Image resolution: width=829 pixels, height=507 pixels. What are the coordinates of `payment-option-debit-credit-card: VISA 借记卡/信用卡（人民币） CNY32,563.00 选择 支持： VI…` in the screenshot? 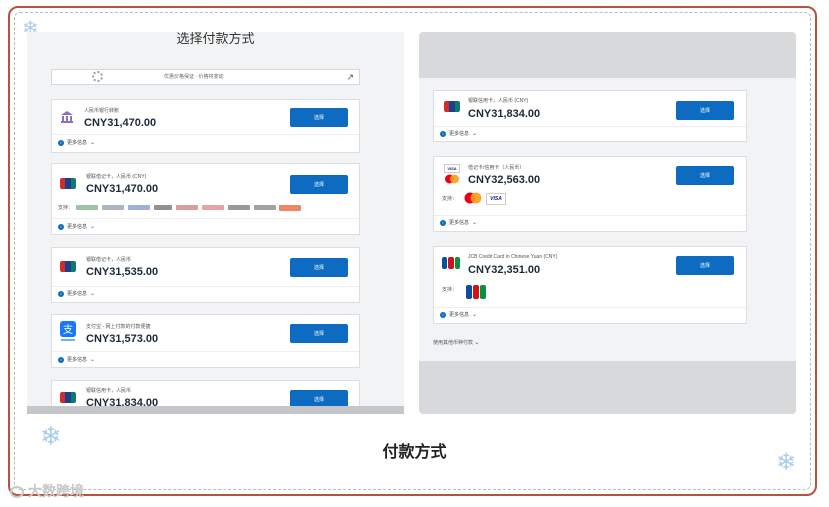 It's located at (590, 194).